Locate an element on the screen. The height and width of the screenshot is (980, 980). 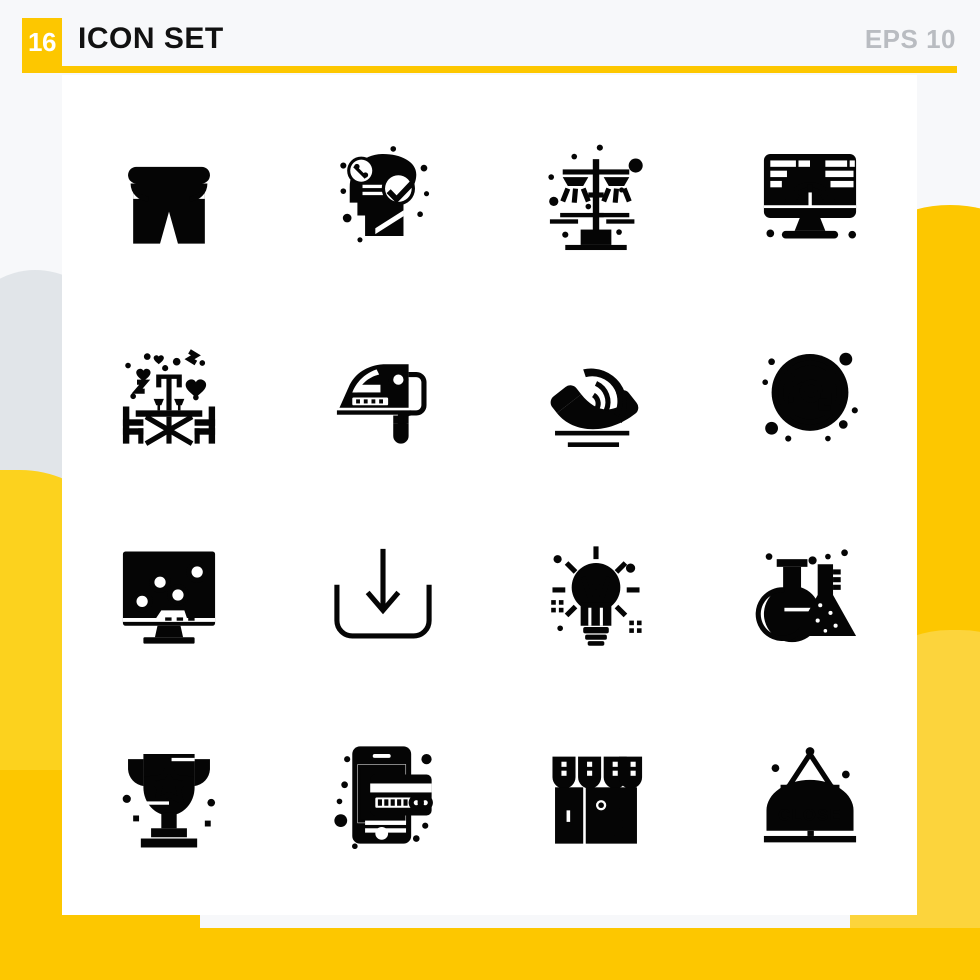
icon-count-badge: 16 is located at coordinates (42, 42).